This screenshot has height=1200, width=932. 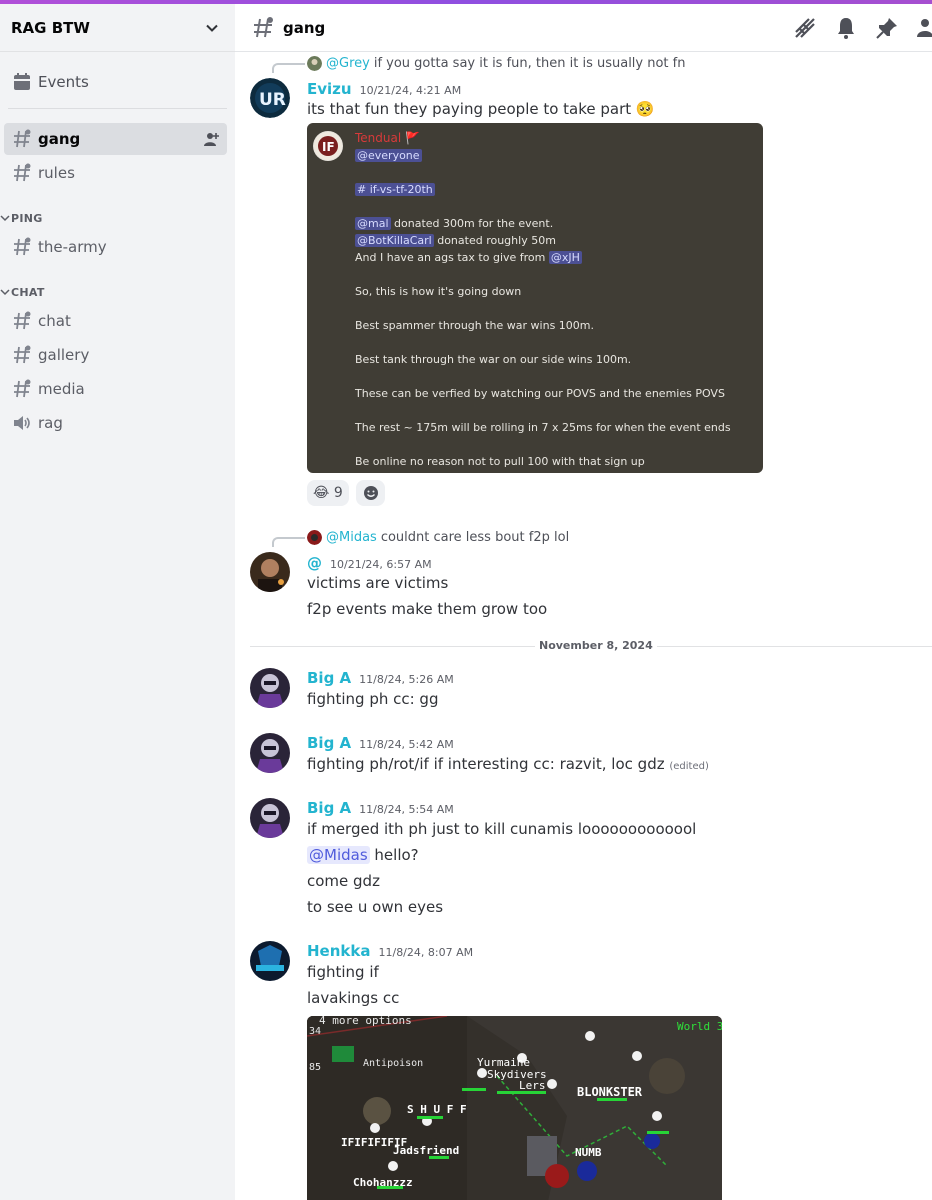 What do you see at coordinates (496, 240) in the screenshot?
I see `embed-line: donated roughly 50m` at bounding box center [496, 240].